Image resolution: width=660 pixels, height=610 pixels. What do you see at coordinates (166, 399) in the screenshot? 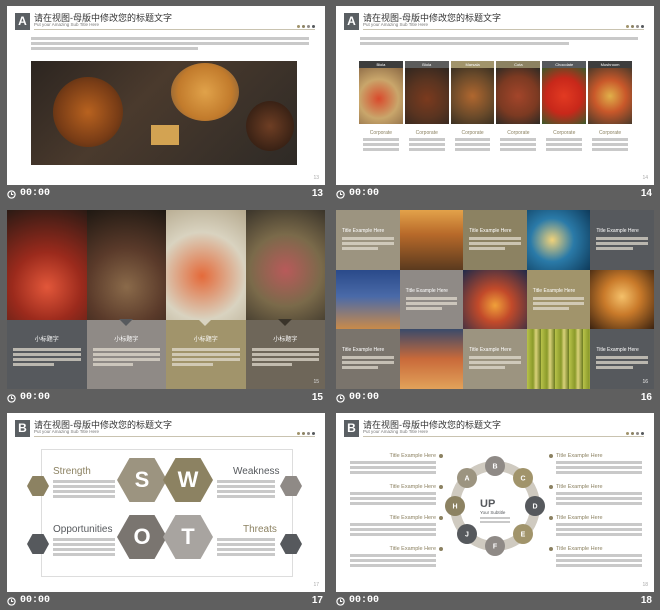
I see `slide-15-footer: 00:00 15` at bounding box center [166, 399].